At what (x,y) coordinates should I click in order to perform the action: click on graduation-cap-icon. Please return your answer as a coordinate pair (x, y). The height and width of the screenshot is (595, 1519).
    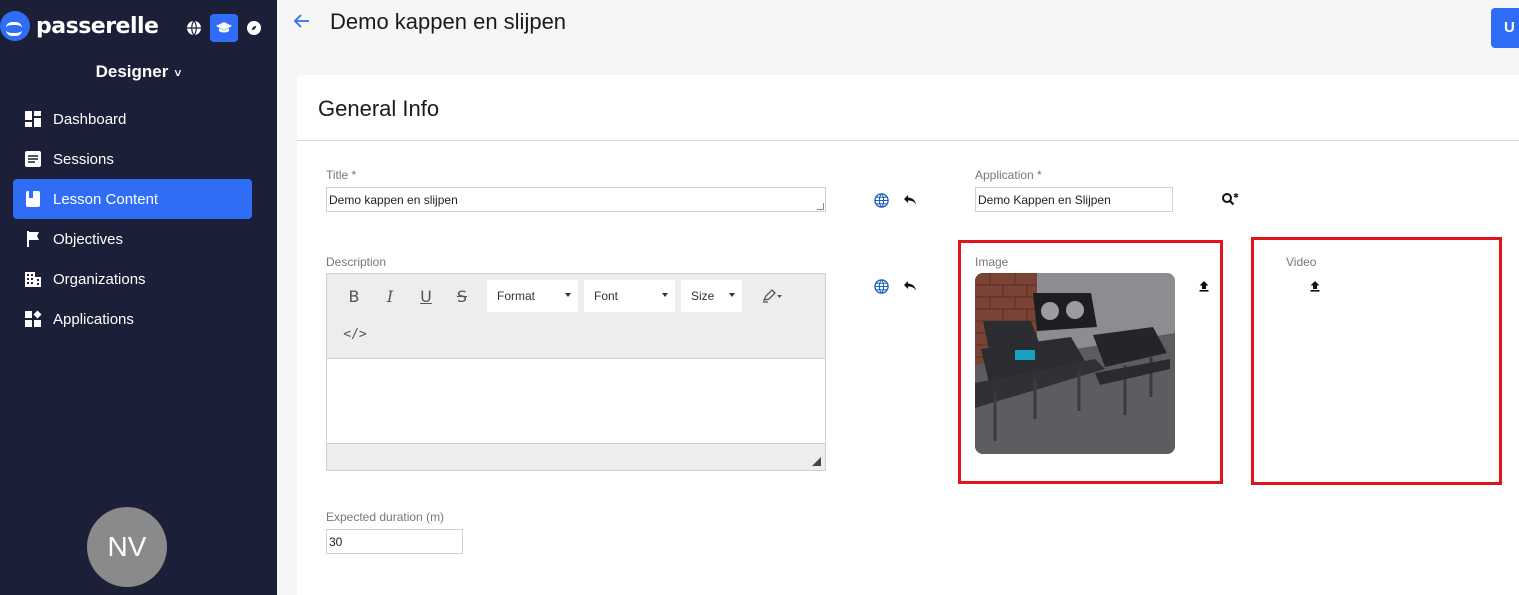
    Looking at the image, I should click on (224, 28).